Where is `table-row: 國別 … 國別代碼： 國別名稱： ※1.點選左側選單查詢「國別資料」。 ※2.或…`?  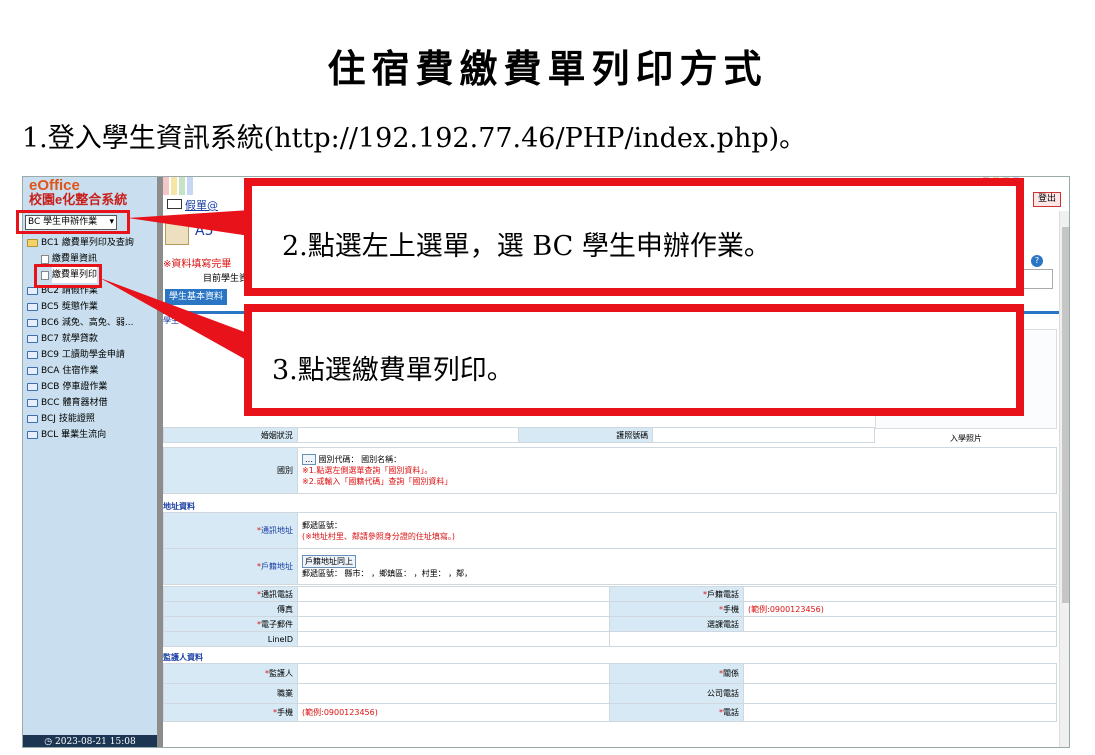 table-row: 國別 … 國別代碼： 國別名稱： ※1.點選左側選單查詢「國別資料」。 ※2.或… is located at coordinates (610, 470).